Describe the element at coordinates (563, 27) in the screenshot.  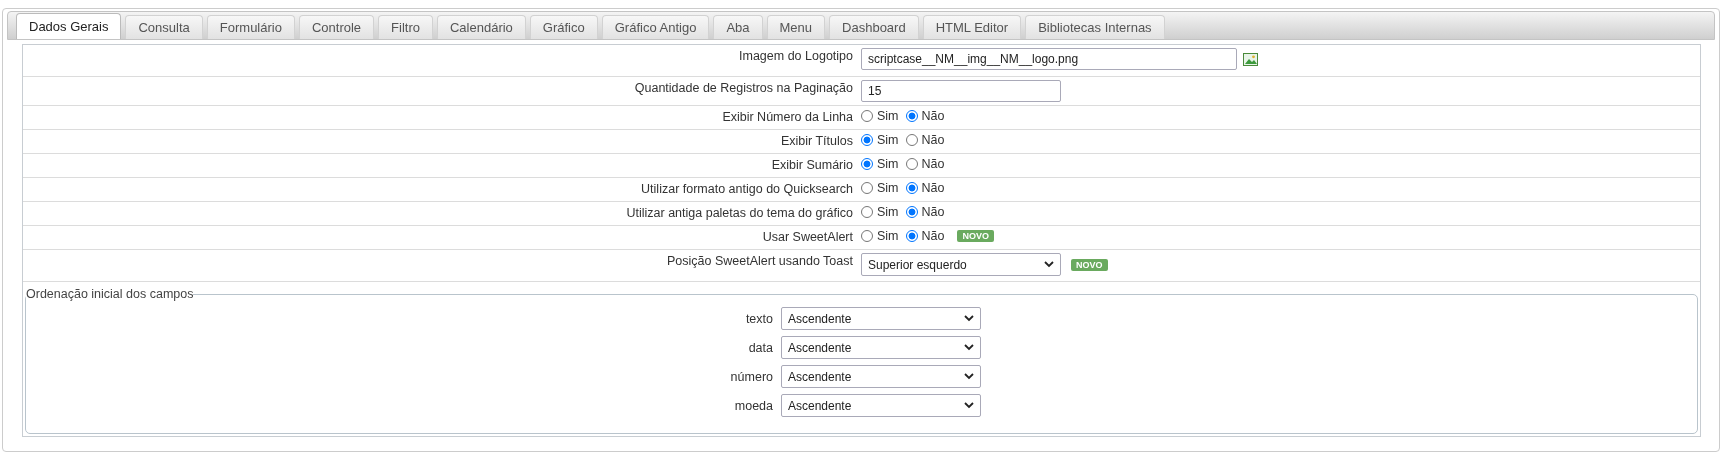
I see `tab: Gráfico` at that location.